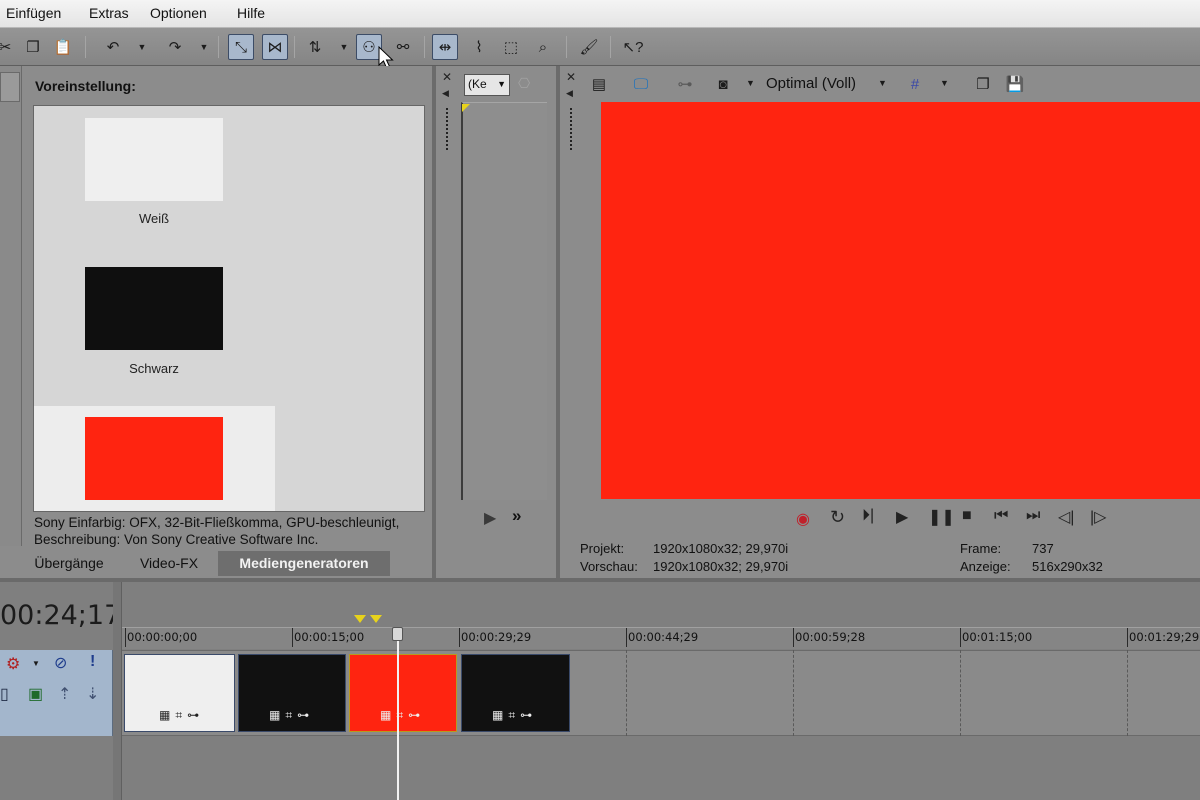 Image resolution: width=1200 pixels, height=800 pixels. What do you see at coordinates (33, 13) in the screenshot?
I see `menu-einfuegen: Einfügen` at bounding box center [33, 13].